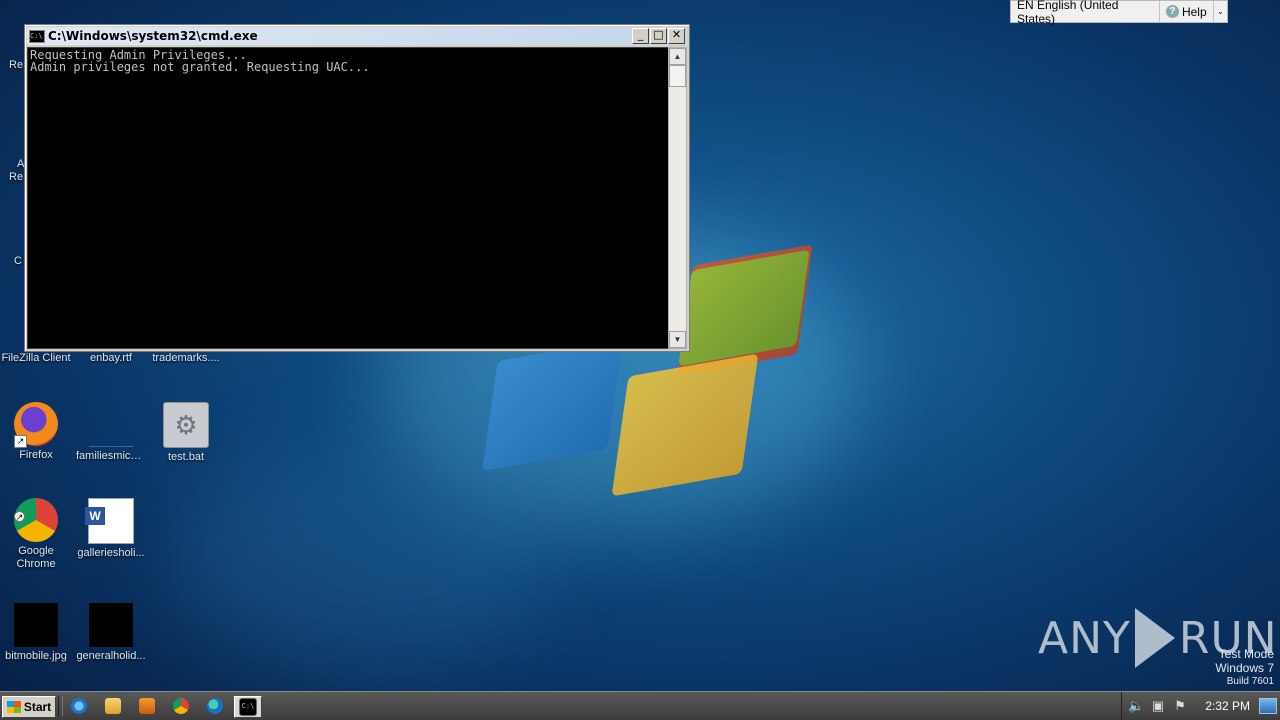  I want to click on media-player-icon, so click(147, 706).